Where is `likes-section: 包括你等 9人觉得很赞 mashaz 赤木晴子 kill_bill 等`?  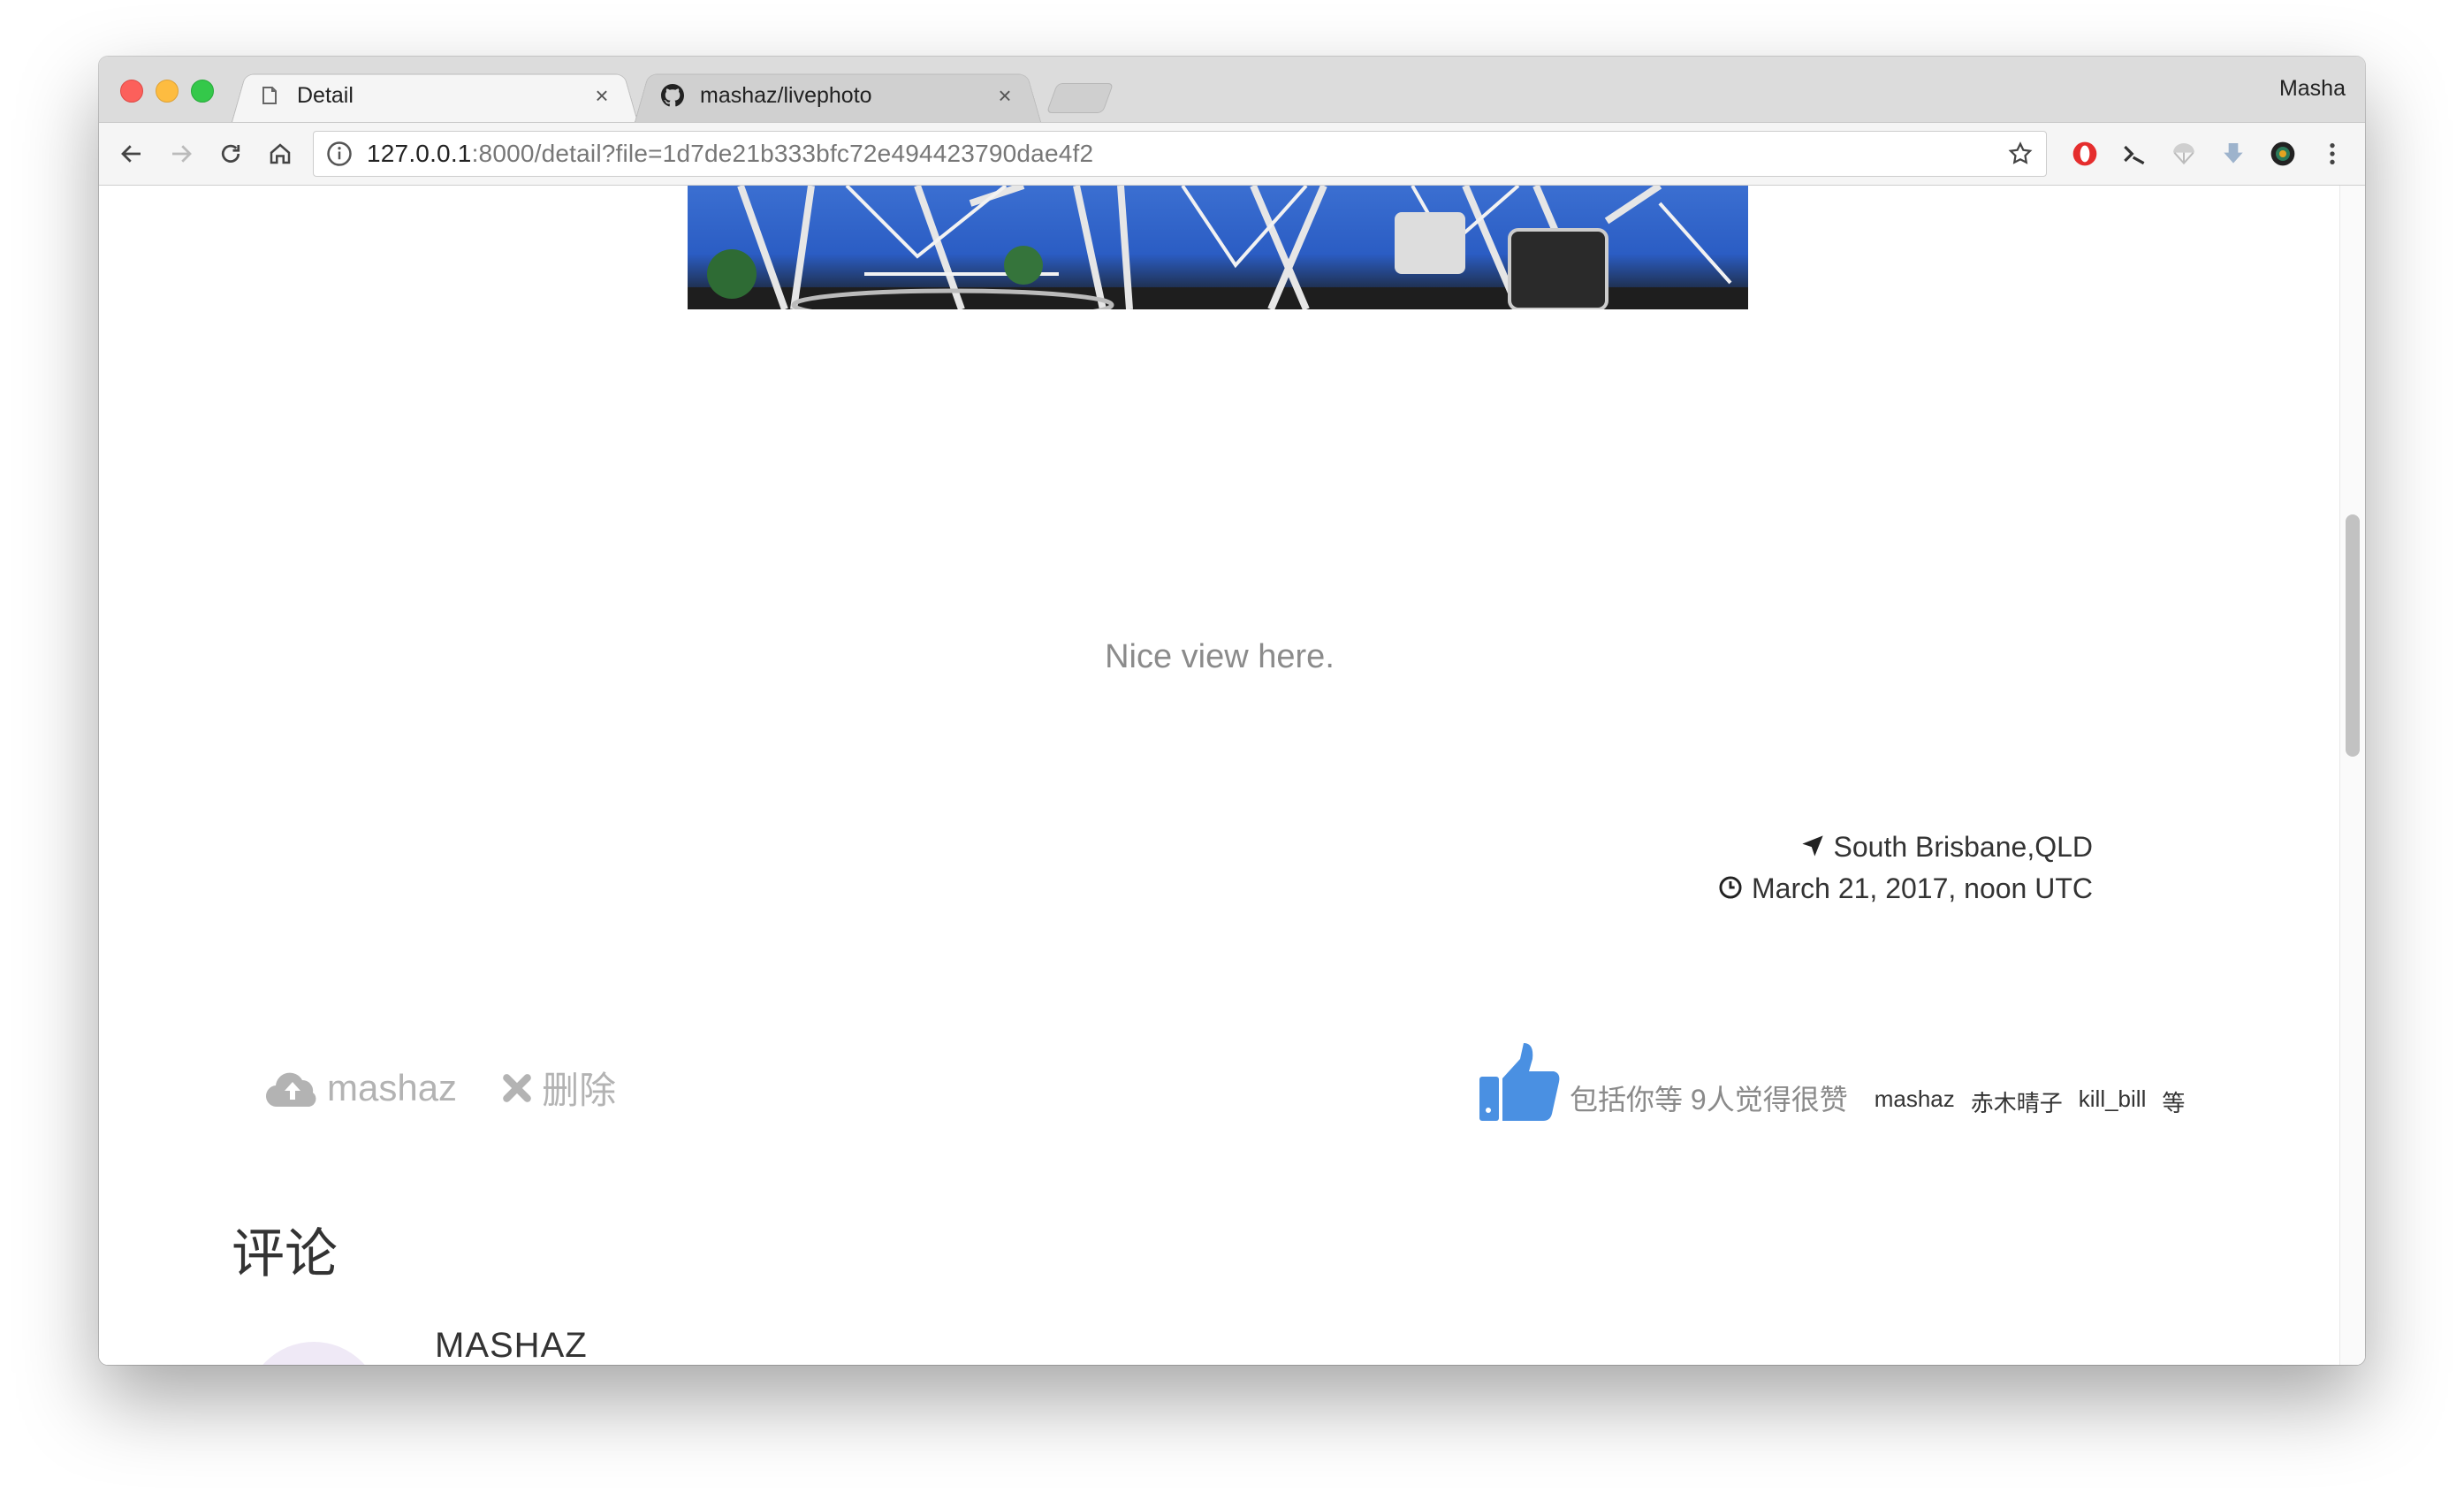 likes-section: 包括你等 9人觉得很赞 mashaz 赤木晴子 kill_bill 等 is located at coordinates (1839, 1085).